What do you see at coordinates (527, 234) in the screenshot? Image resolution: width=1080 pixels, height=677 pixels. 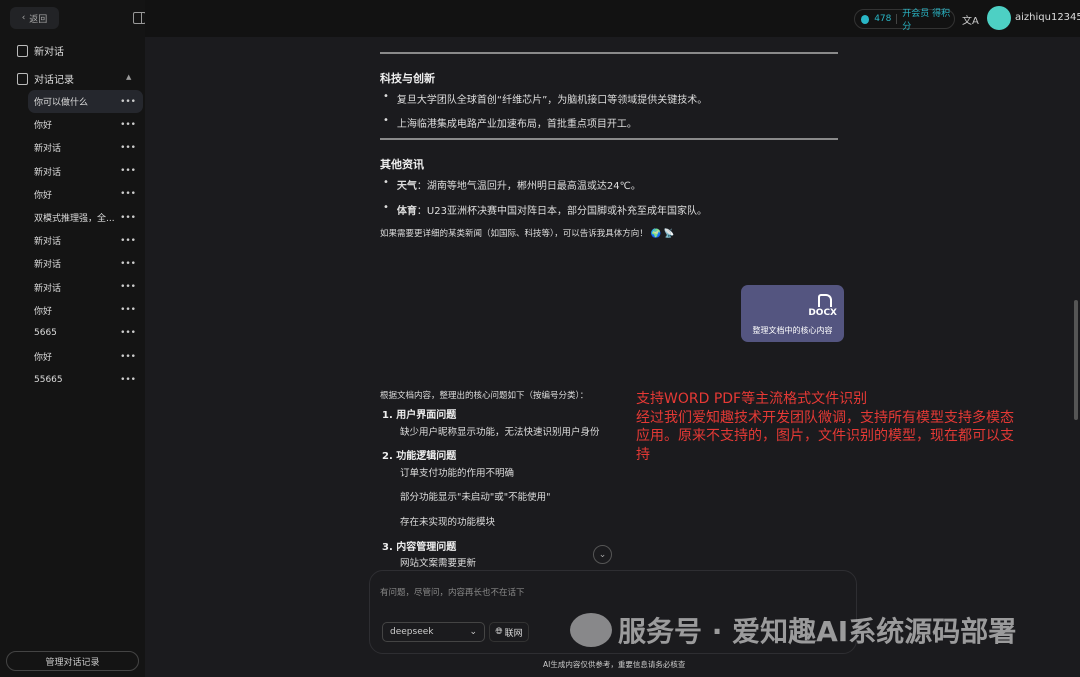 I see `message-footer: 如果需要更详细的某类新闻（如国际、科技等），可以告诉我具体方向！ 🌍 📡` at bounding box center [527, 234].